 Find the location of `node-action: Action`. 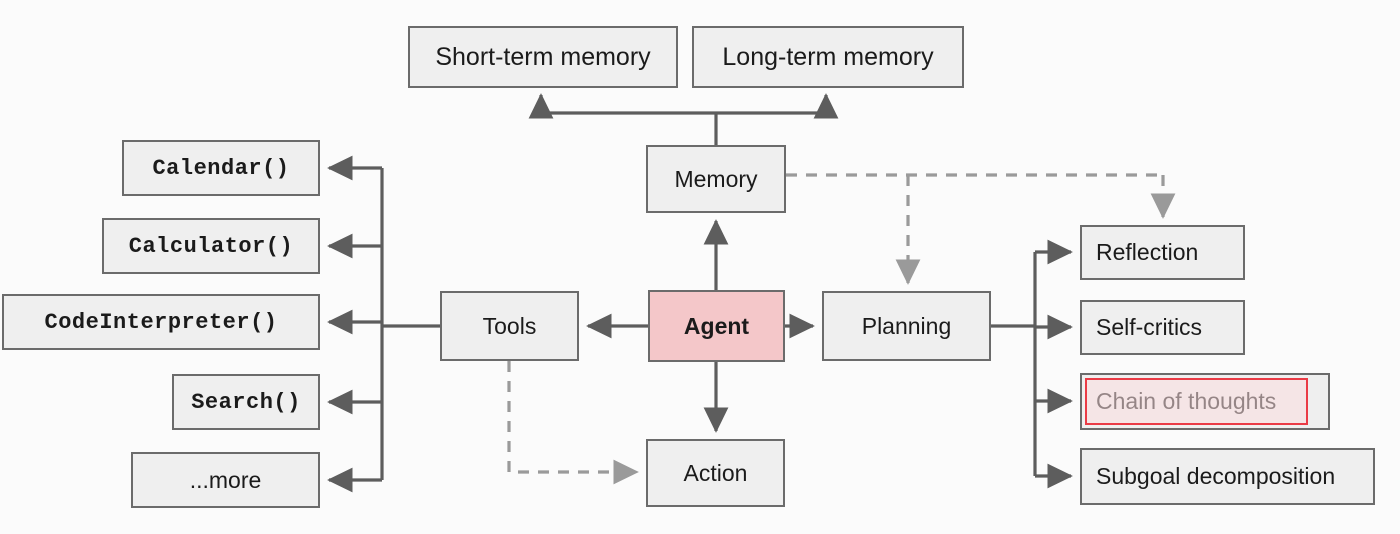

node-action: Action is located at coordinates (715, 473).